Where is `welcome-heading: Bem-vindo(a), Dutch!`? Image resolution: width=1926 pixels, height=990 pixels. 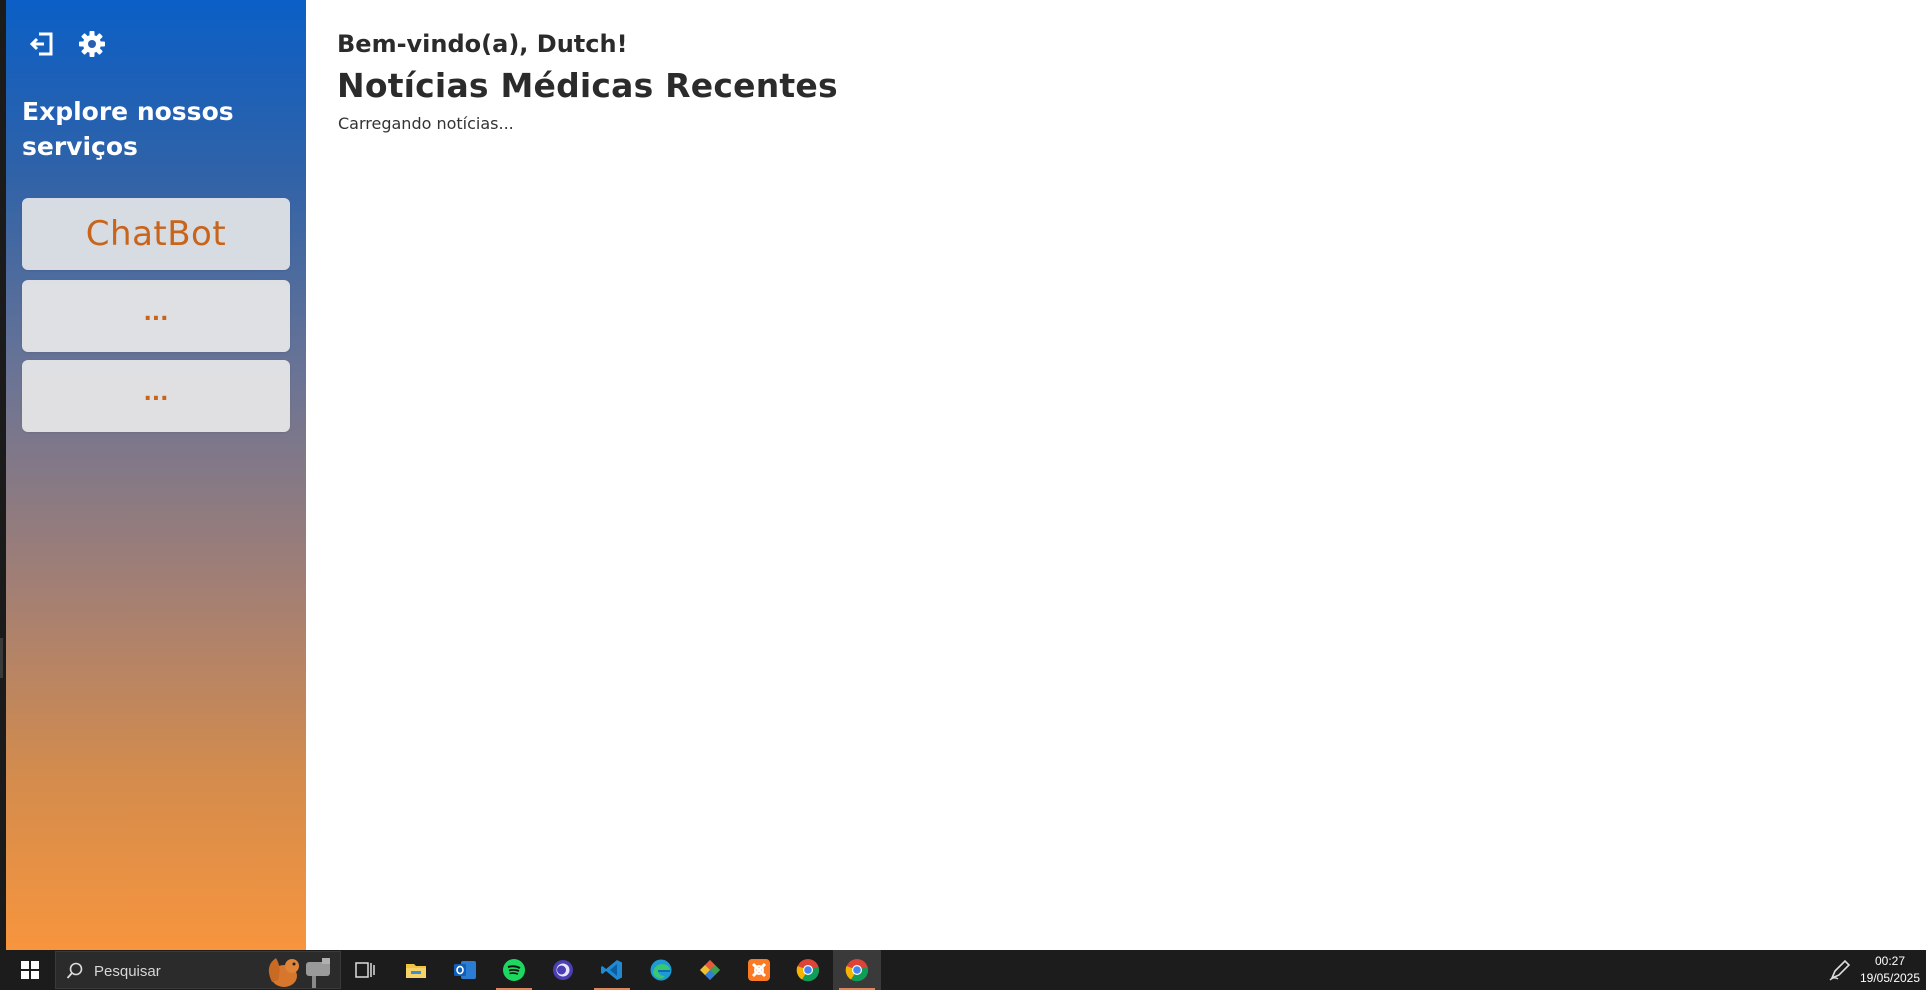
welcome-heading: Bem-vindo(a), Dutch! is located at coordinates (482, 44).